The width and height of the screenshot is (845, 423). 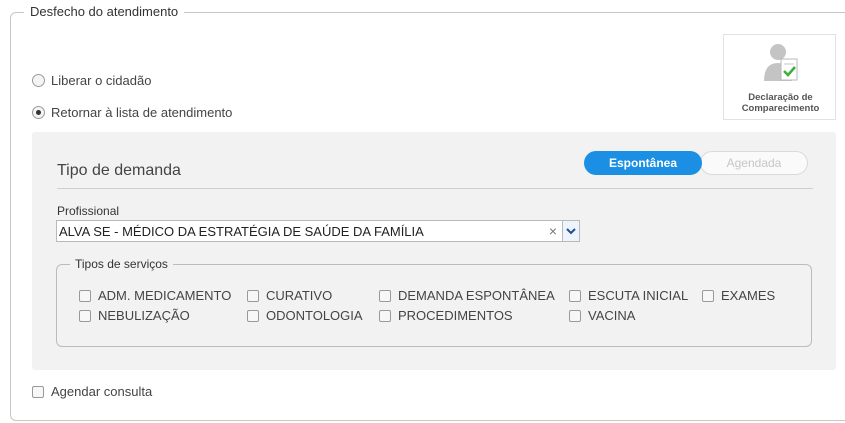 What do you see at coordinates (455, 315) in the screenshot?
I see `service-label: PROCEDIMENTOS` at bounding box center [455, 315].